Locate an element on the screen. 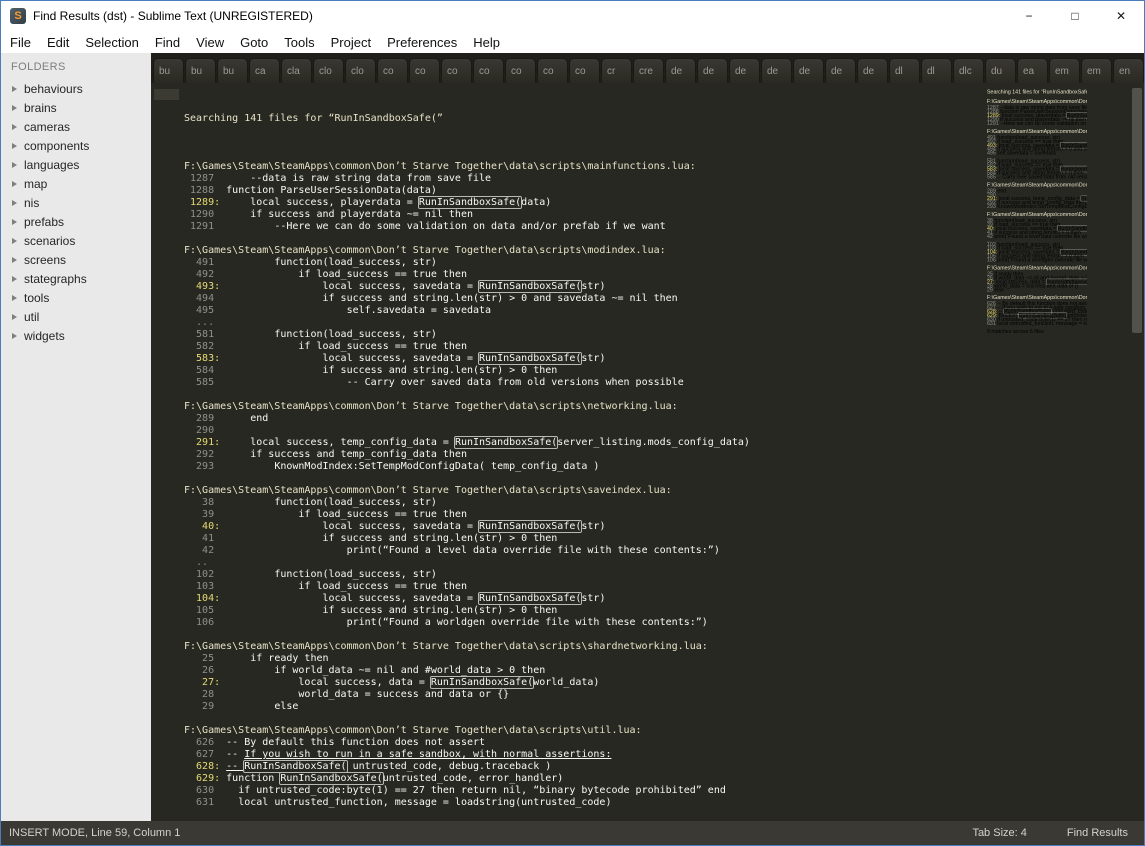 This screenshot has width=1145, height=846. menu-item-edit: Edit is located at coordinates (58, 42).